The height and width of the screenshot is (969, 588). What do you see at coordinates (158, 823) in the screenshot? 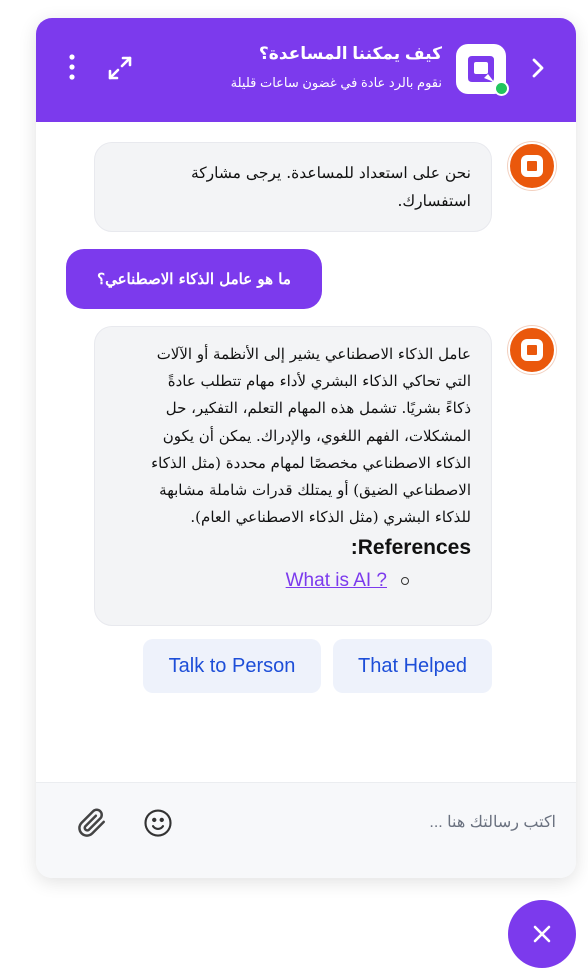
I see `smiley-icon` at bounding box center [158, 823].